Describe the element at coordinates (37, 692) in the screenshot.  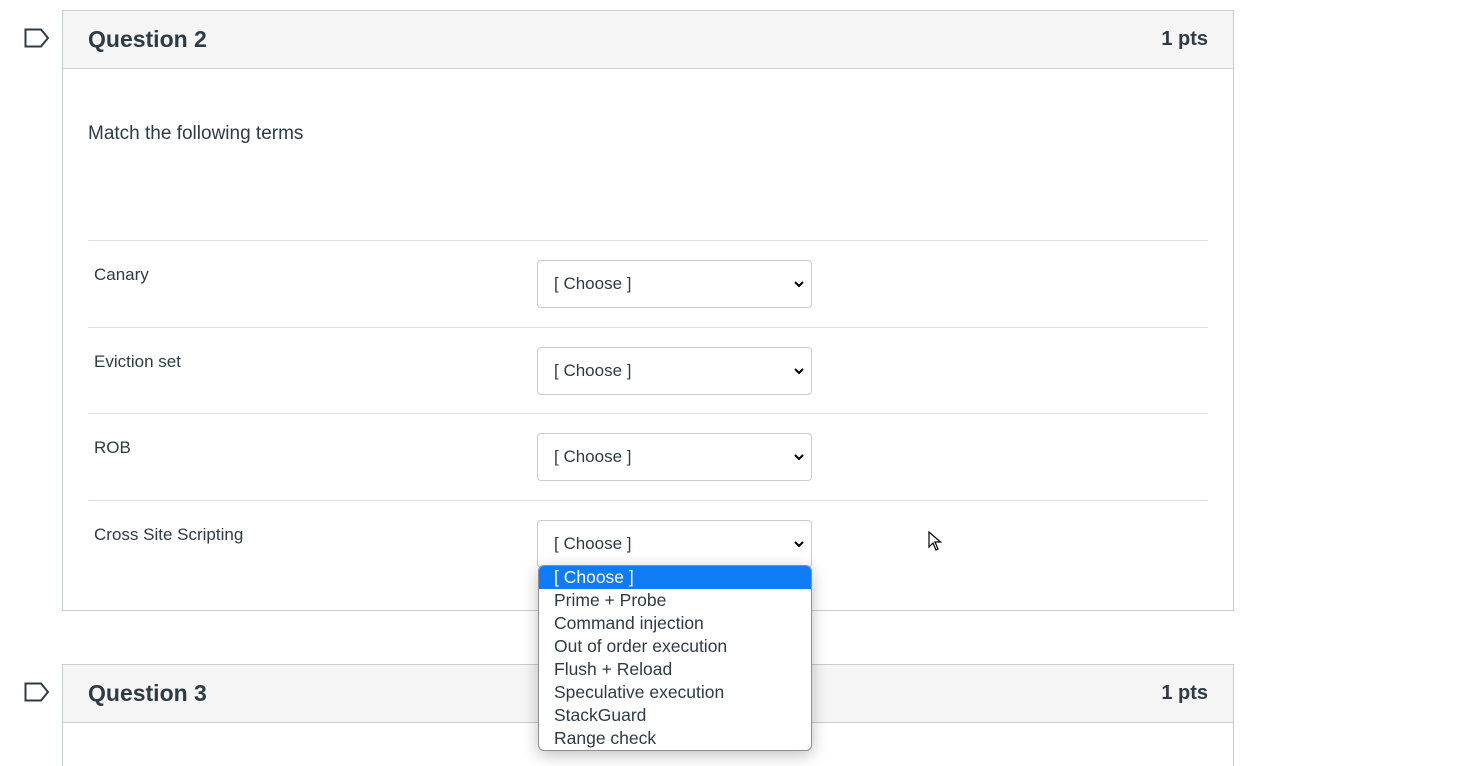
I see `flag-question-3-icon` at that location.